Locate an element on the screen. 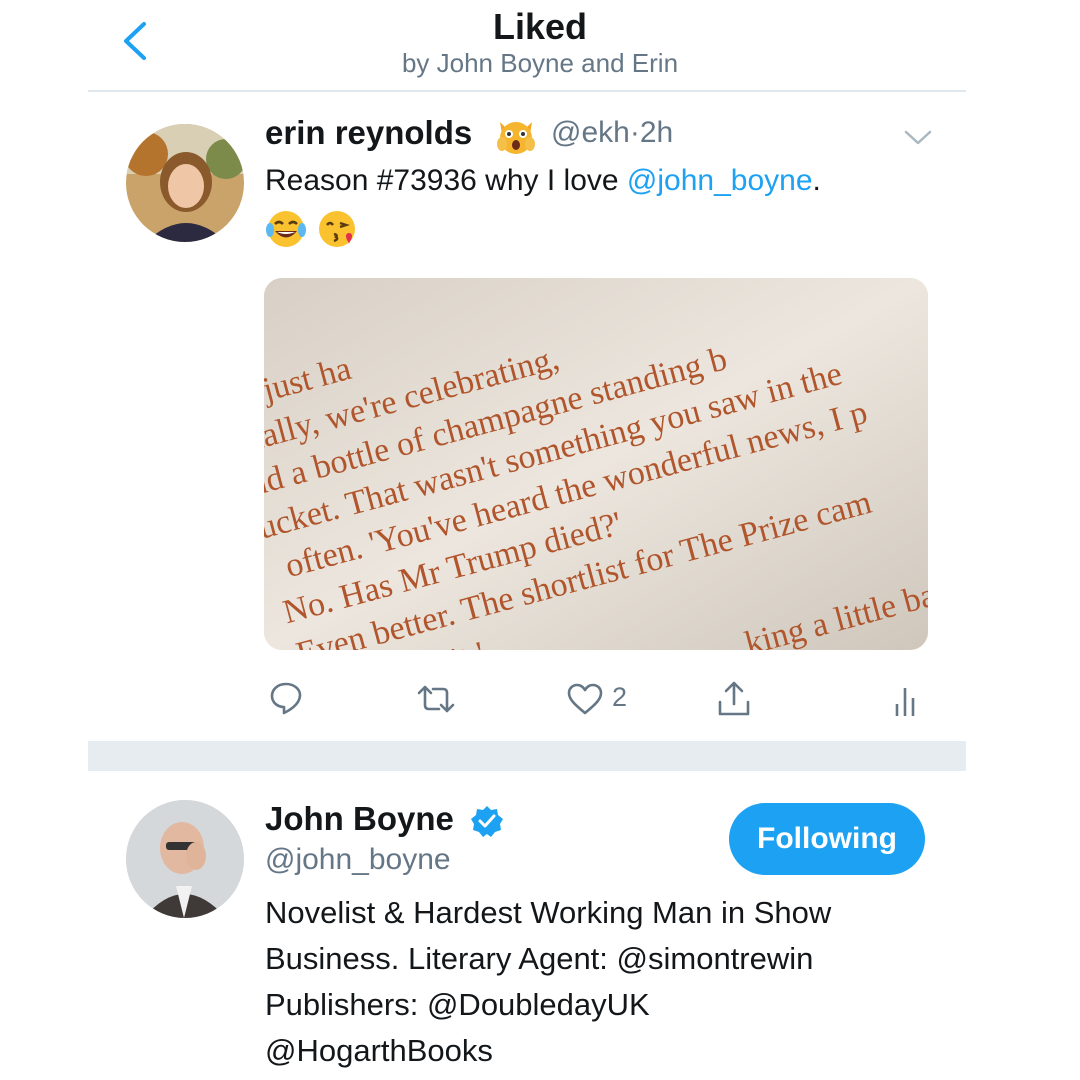 This screenshot has width=1080, height=1080. retweet-button is located at coordinates (436, 699).